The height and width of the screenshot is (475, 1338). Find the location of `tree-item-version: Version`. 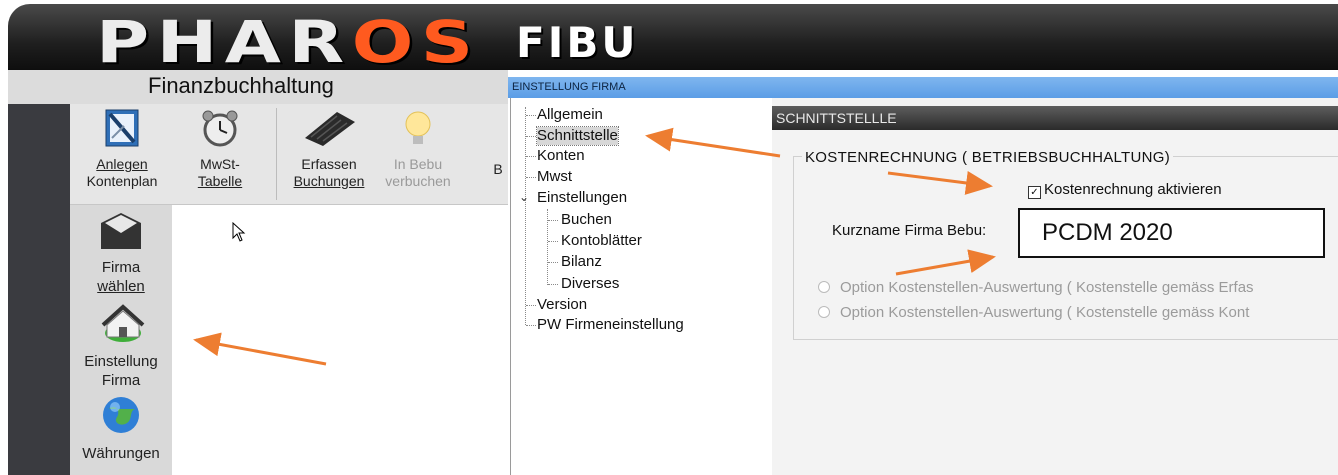

tree-item-version: Version is located at coordinates (562, 305).